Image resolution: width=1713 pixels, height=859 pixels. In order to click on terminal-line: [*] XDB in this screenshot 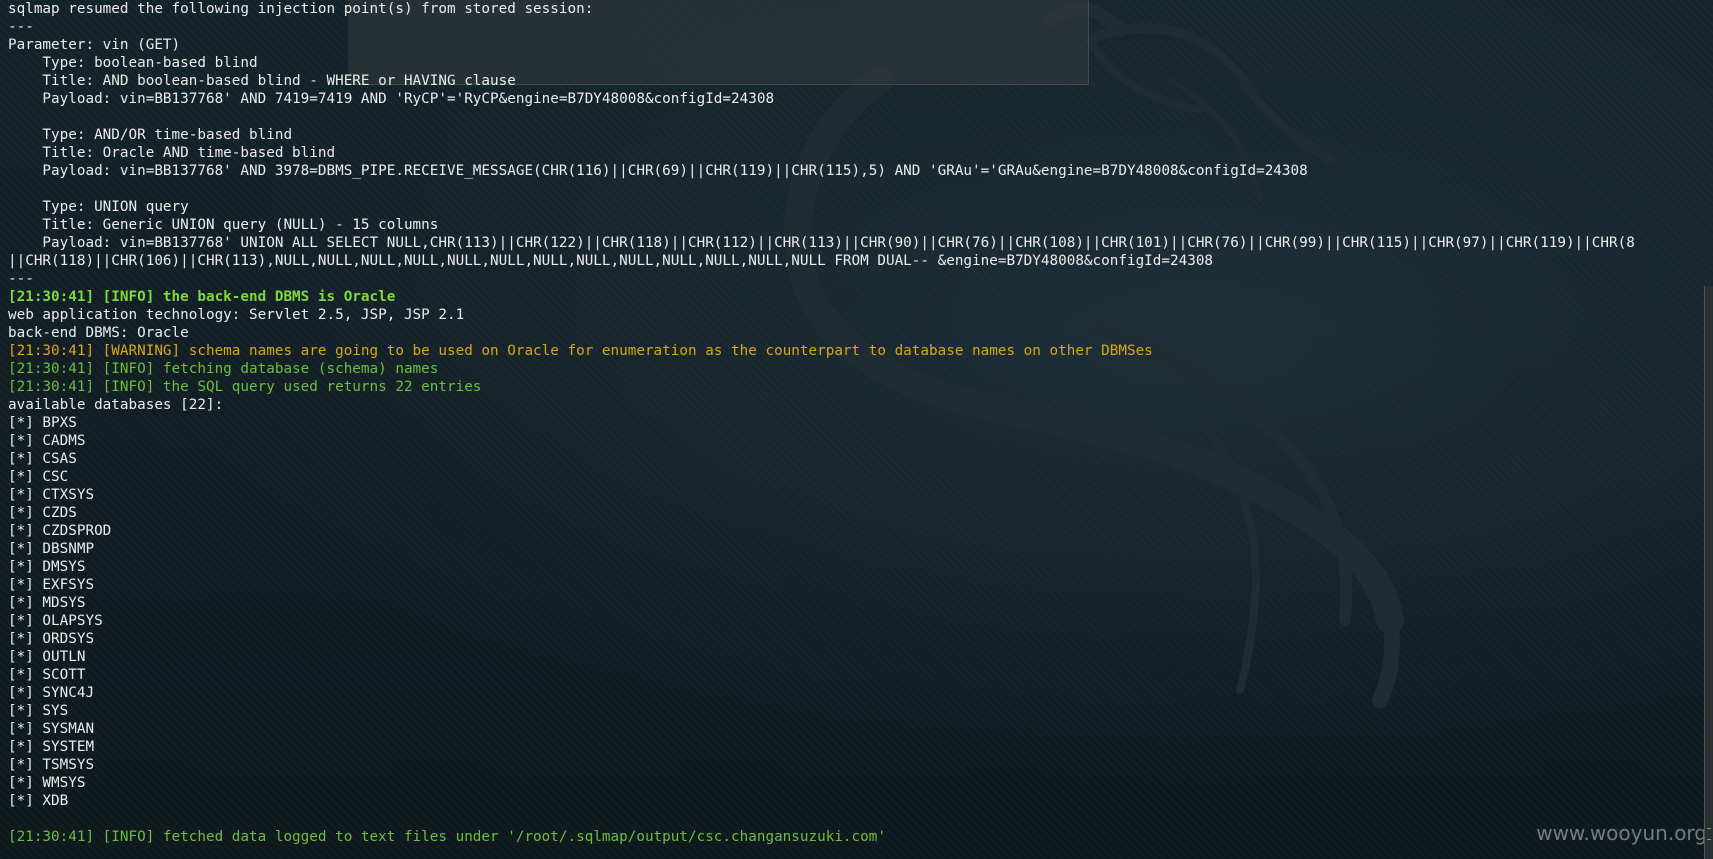, I will do `click(38, 801)`.